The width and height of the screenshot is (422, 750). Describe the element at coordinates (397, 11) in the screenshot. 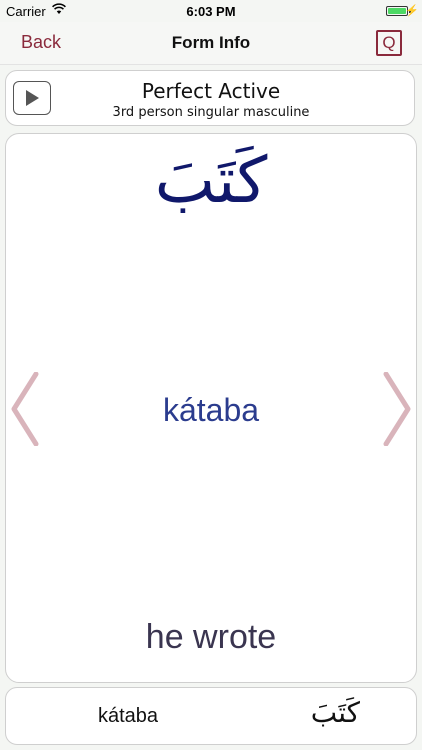

I see `battery-fill` at that location.